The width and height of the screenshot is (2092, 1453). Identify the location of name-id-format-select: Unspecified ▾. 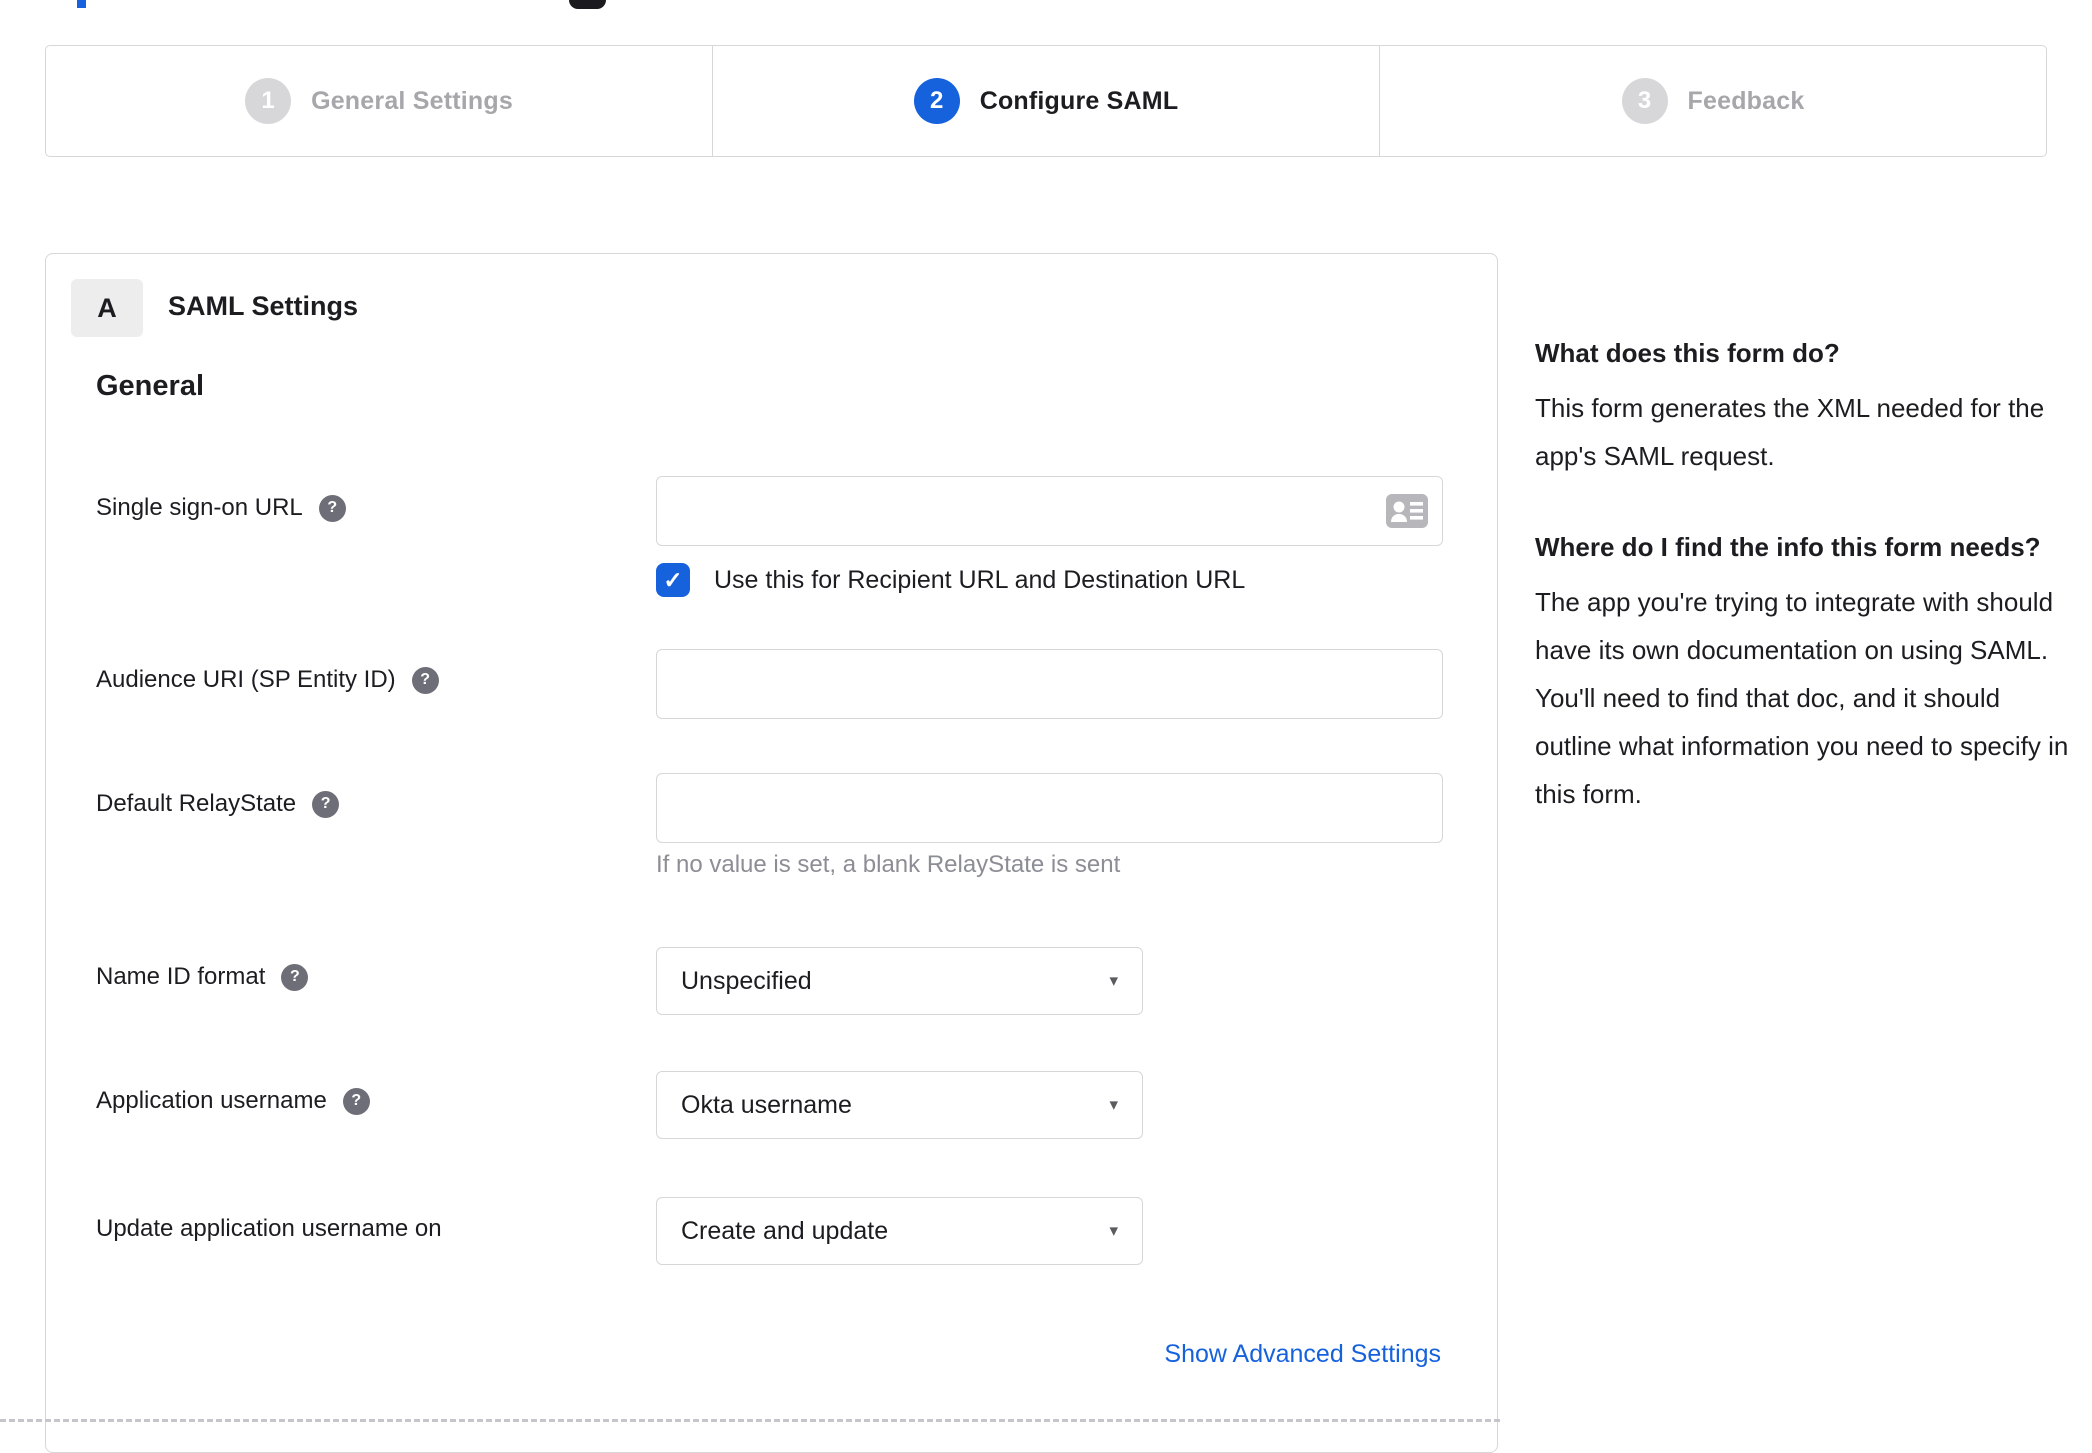
(899, 981).